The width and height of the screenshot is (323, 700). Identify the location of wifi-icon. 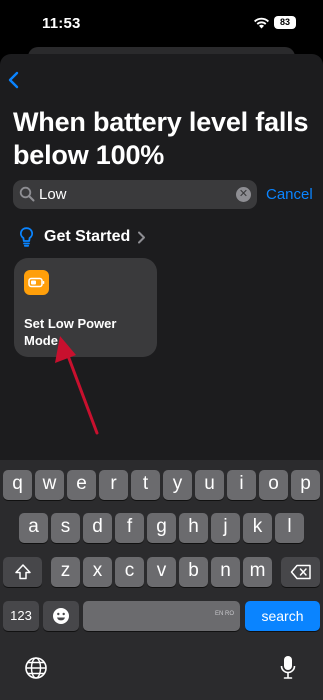
(261, 23).